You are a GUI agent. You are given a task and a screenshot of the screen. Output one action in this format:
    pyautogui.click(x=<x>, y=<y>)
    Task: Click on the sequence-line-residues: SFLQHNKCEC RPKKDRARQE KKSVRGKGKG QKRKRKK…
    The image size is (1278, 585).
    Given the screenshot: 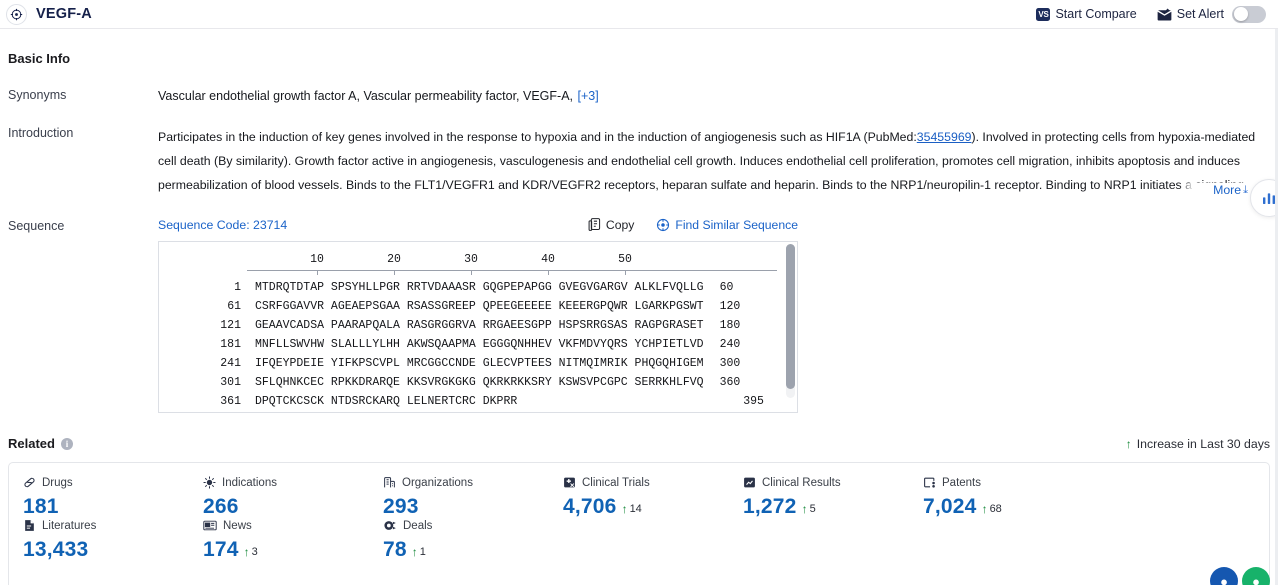 What is the action you would take?
    pyautogui.click(x=479, y=382)
    